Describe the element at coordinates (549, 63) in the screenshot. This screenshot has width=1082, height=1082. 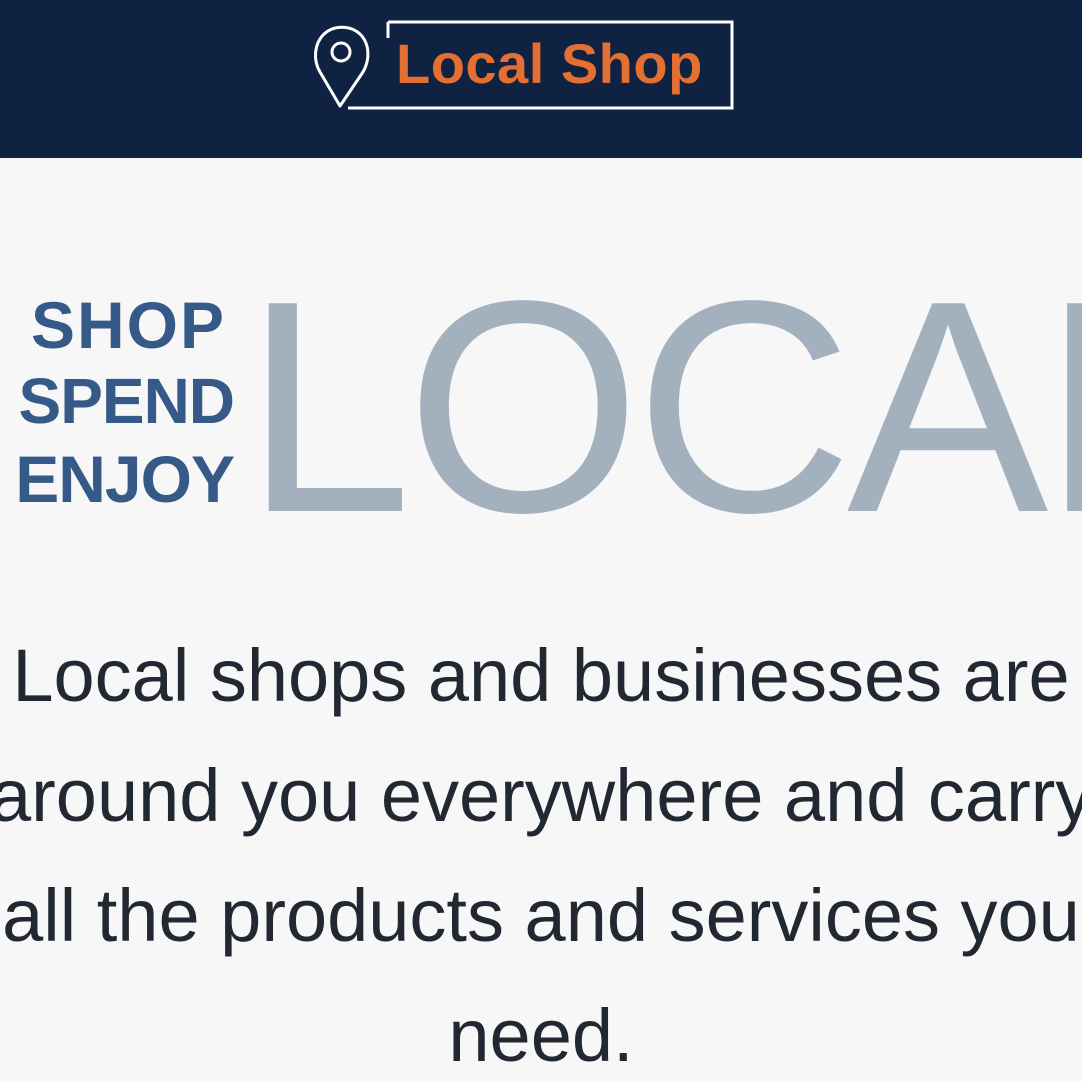
I see `logo-text: Local Shop` at that location.